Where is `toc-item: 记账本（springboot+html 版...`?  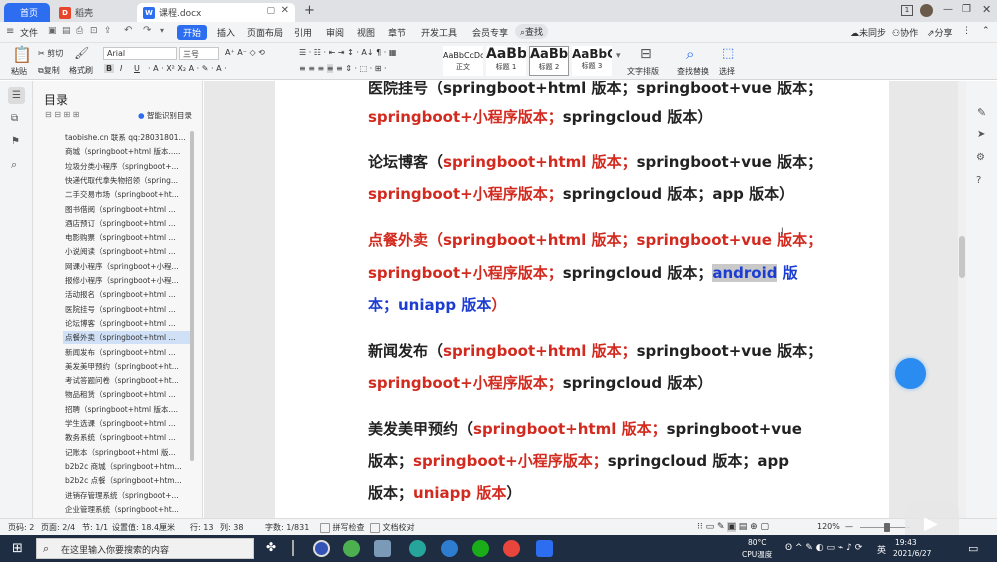
toc-item: 记账本（springboot+html 版... is located at coordinates (127, 452).